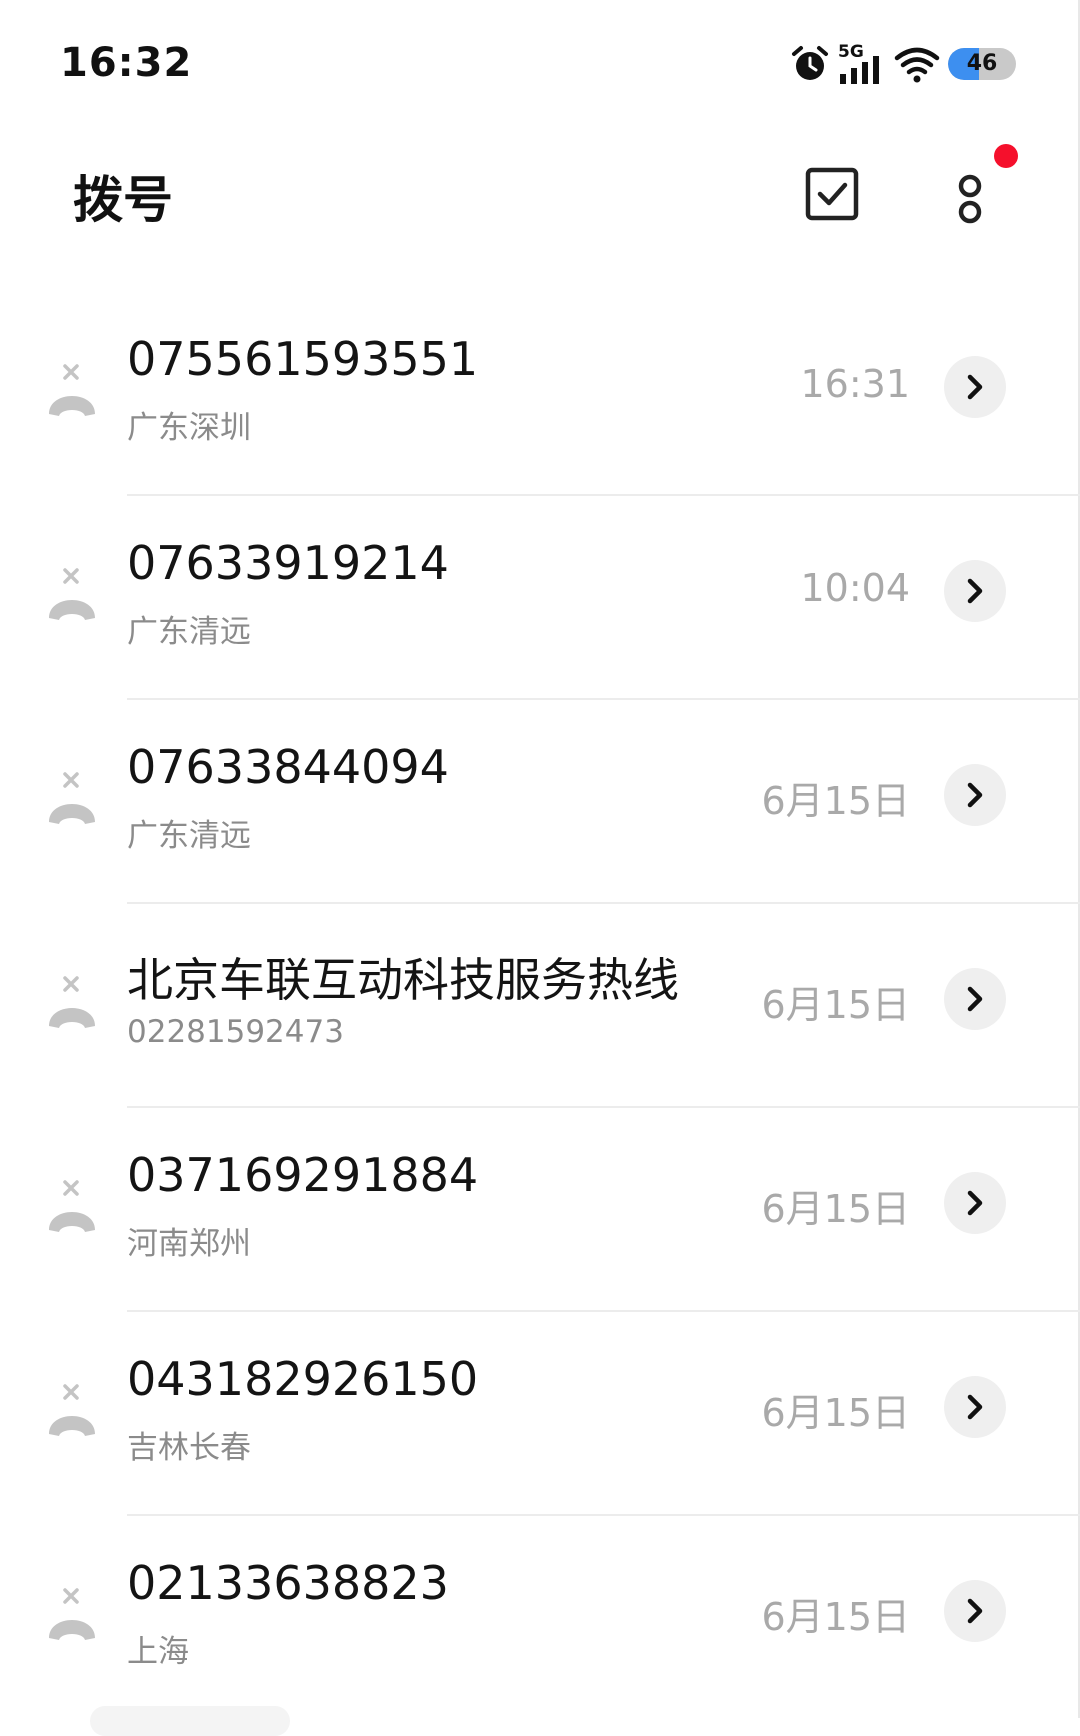 The image size is (1080, 1736). I want to click on contact-name: 043182926150, so click(303, 1379).